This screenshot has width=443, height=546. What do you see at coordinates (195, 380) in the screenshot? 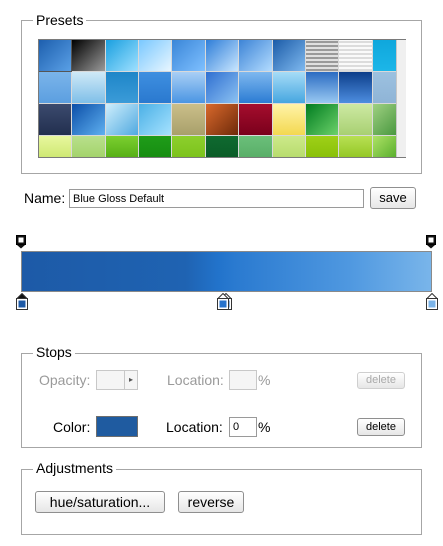
I see `opacity-location-label: Location:` at bounding box center [195, 380].